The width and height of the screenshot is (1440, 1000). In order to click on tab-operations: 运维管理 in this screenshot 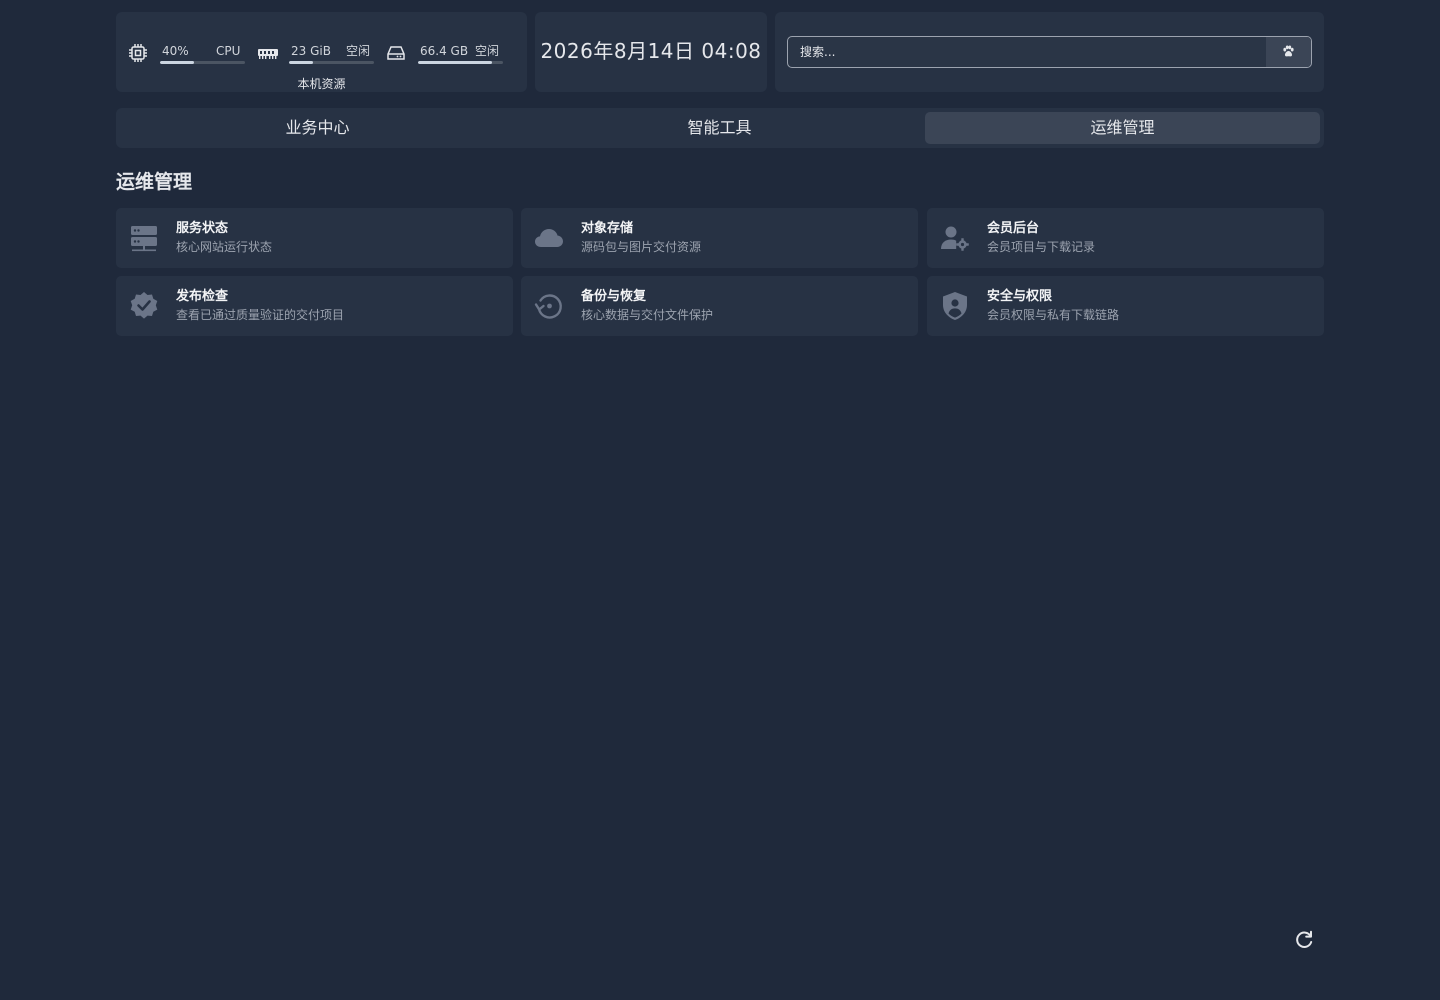, I will do `click(1122, 128)`.